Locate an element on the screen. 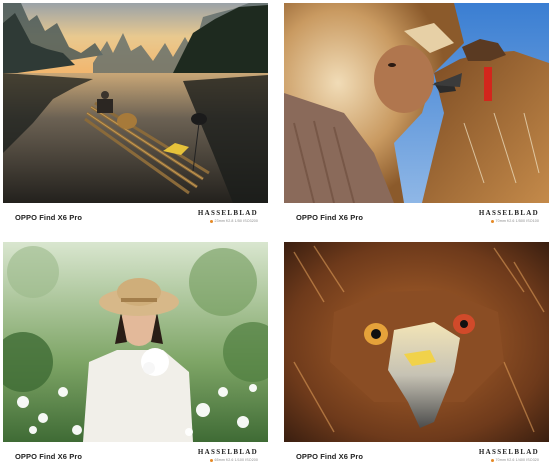  specs-text: 23mm f/2.8 1/50 ISO3200 is located at coordinates (236, 221).